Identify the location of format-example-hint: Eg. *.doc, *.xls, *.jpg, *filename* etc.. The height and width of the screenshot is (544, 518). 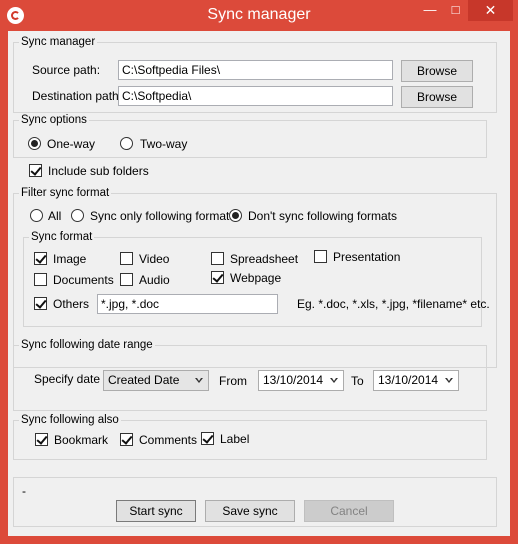
(393, 304).